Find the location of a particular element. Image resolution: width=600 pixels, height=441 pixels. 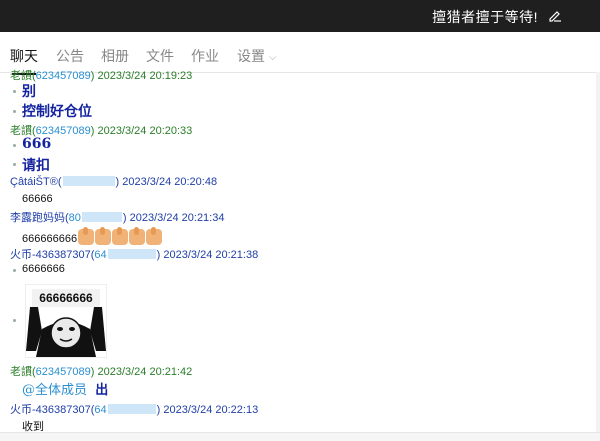

tab-announcement: 公告 is located at coordinates (70, 56).